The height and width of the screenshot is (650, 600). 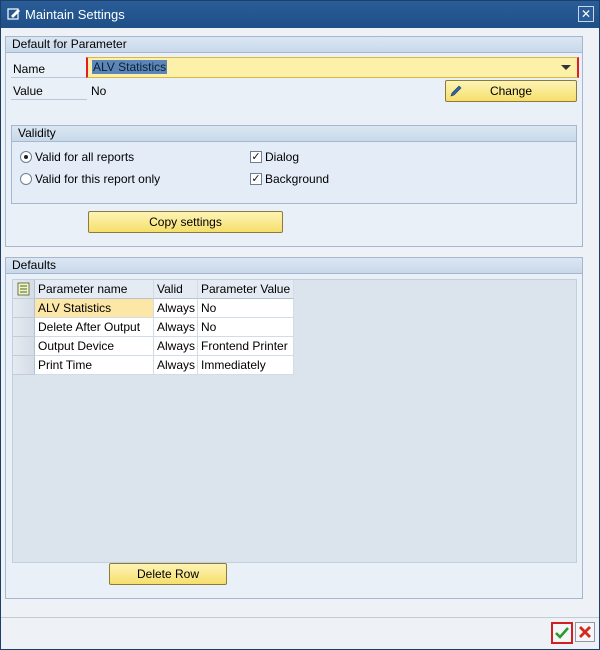 What do you see at coordinates (94, 308) in the screenshot?
I see `table-cell-name: ALV Statistics` at bounding box center [94, 308].